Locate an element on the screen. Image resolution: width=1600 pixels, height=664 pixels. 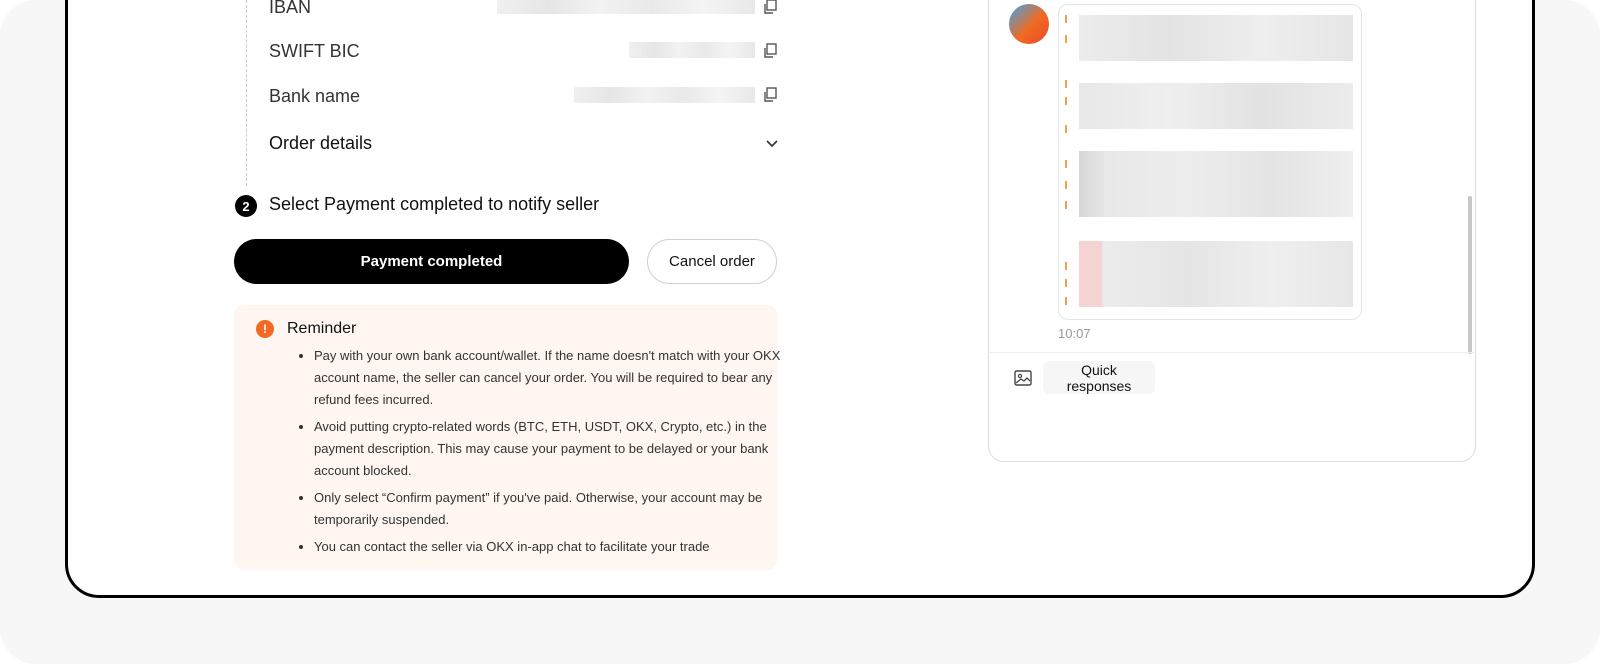
iban-value-redacted is located at coordinates (626, 7).